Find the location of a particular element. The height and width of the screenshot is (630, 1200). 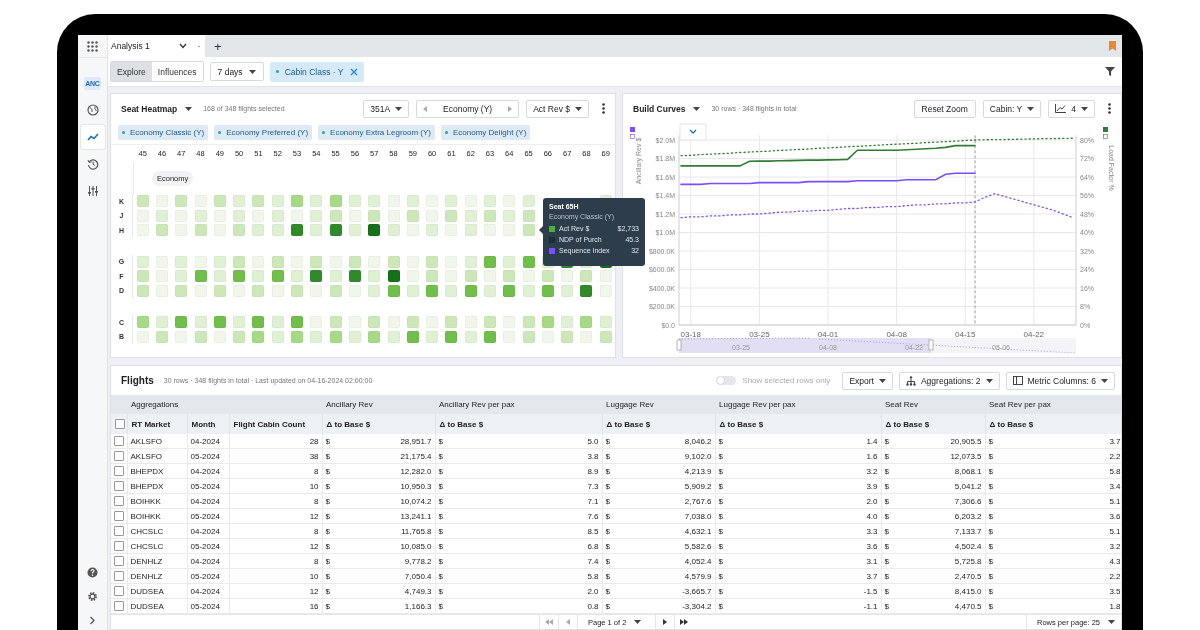

next-icon is located at coordinates (510, 108).